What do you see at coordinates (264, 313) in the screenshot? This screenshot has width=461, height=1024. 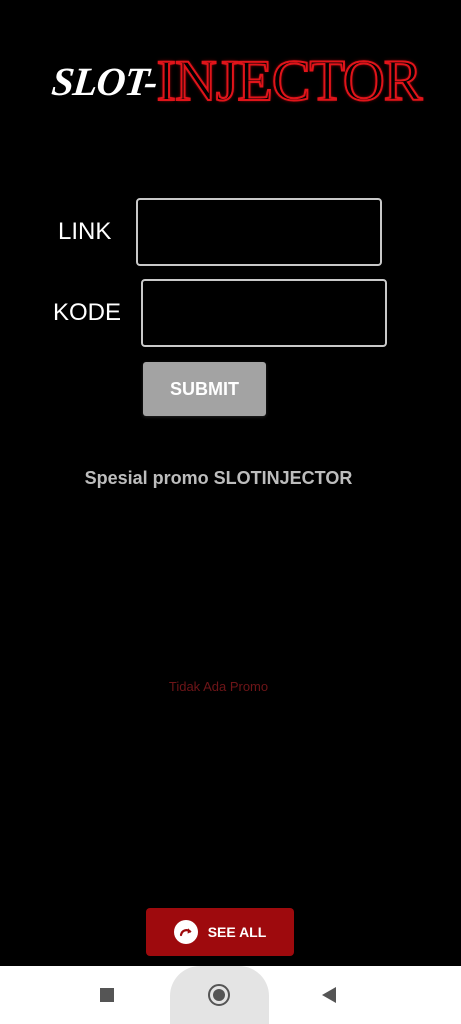 I see `kode-input` at bounding box center [264, 313].